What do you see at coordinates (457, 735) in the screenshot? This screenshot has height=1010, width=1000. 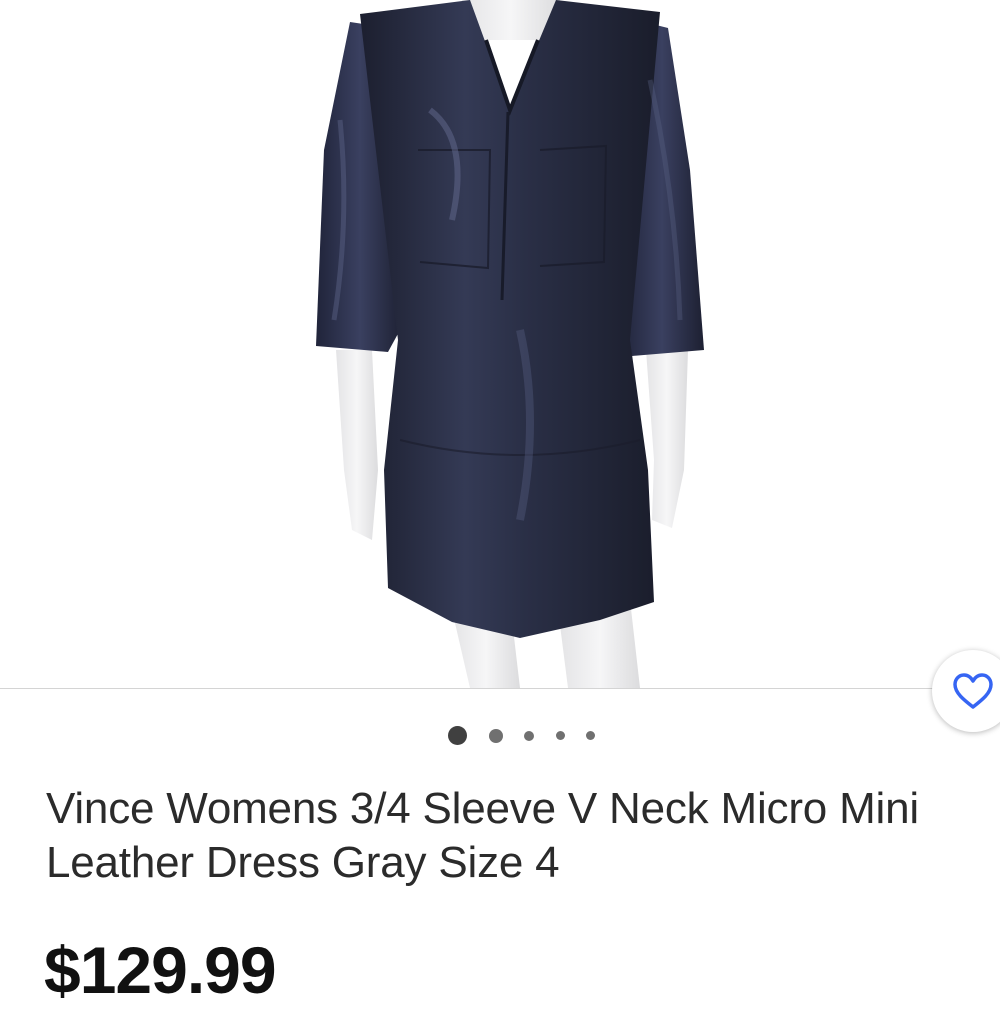 I see `page-dot-1-active` at bounding box center [457, 735].